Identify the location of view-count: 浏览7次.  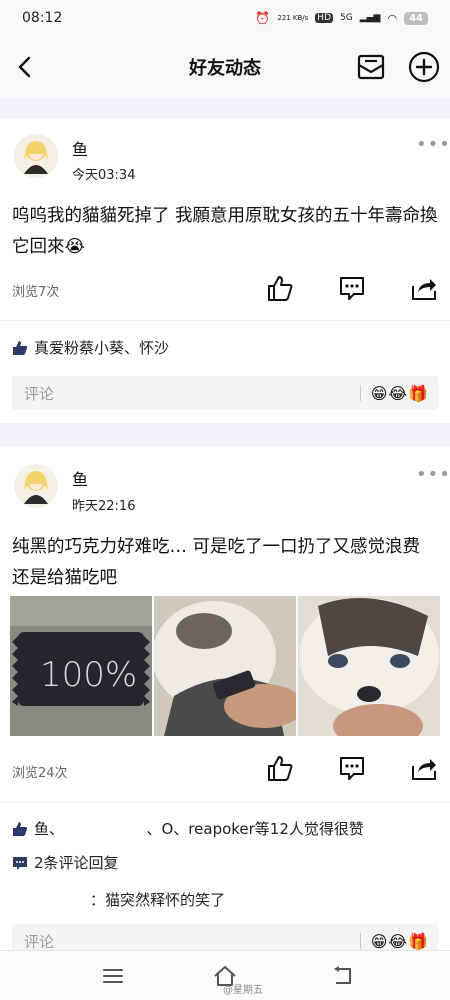
(36, 292).